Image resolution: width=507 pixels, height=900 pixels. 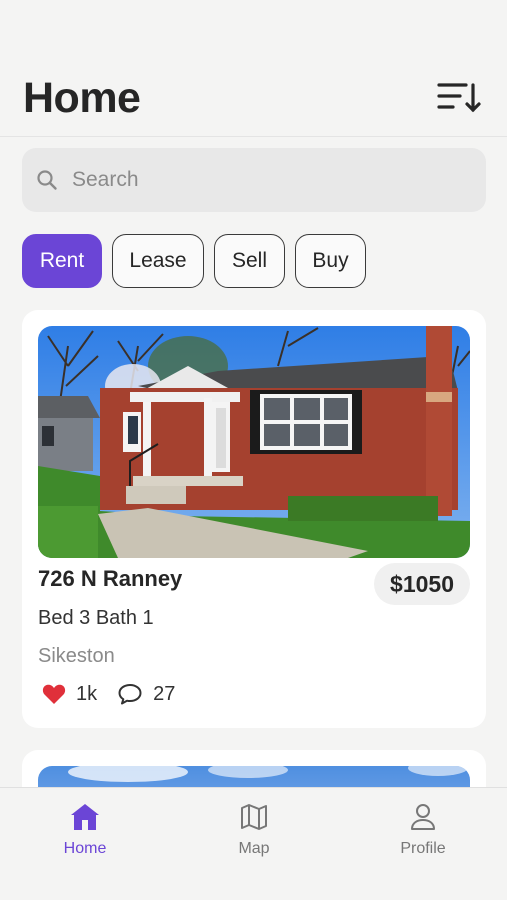 What do you see at coordinates (164, 693) in the screenshot?
I see `comment-count: 27` at bounding box center [164, 693].